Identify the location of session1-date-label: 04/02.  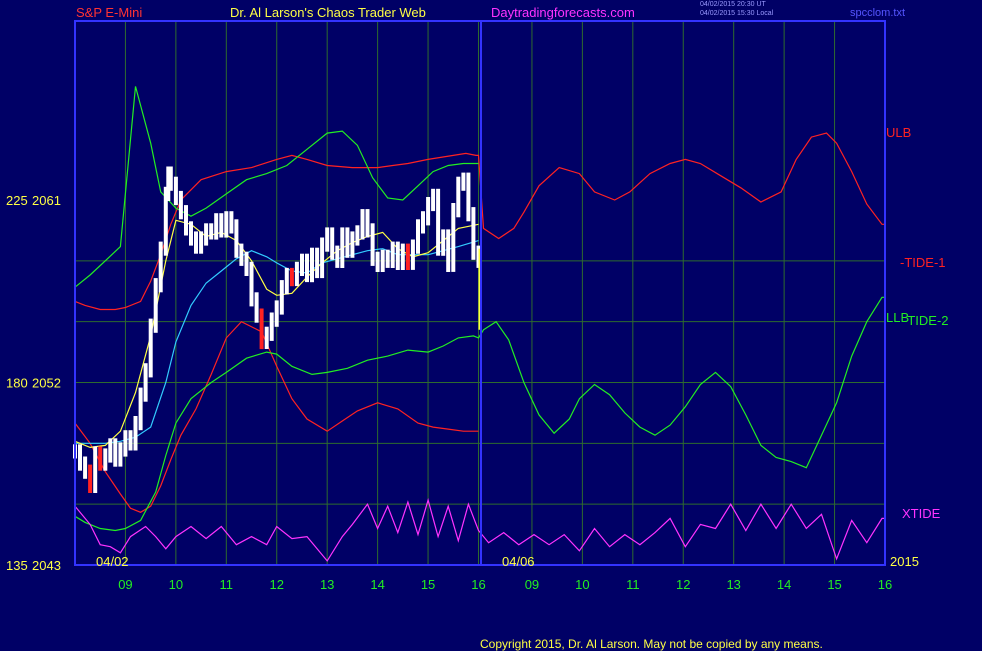
(112, 561).